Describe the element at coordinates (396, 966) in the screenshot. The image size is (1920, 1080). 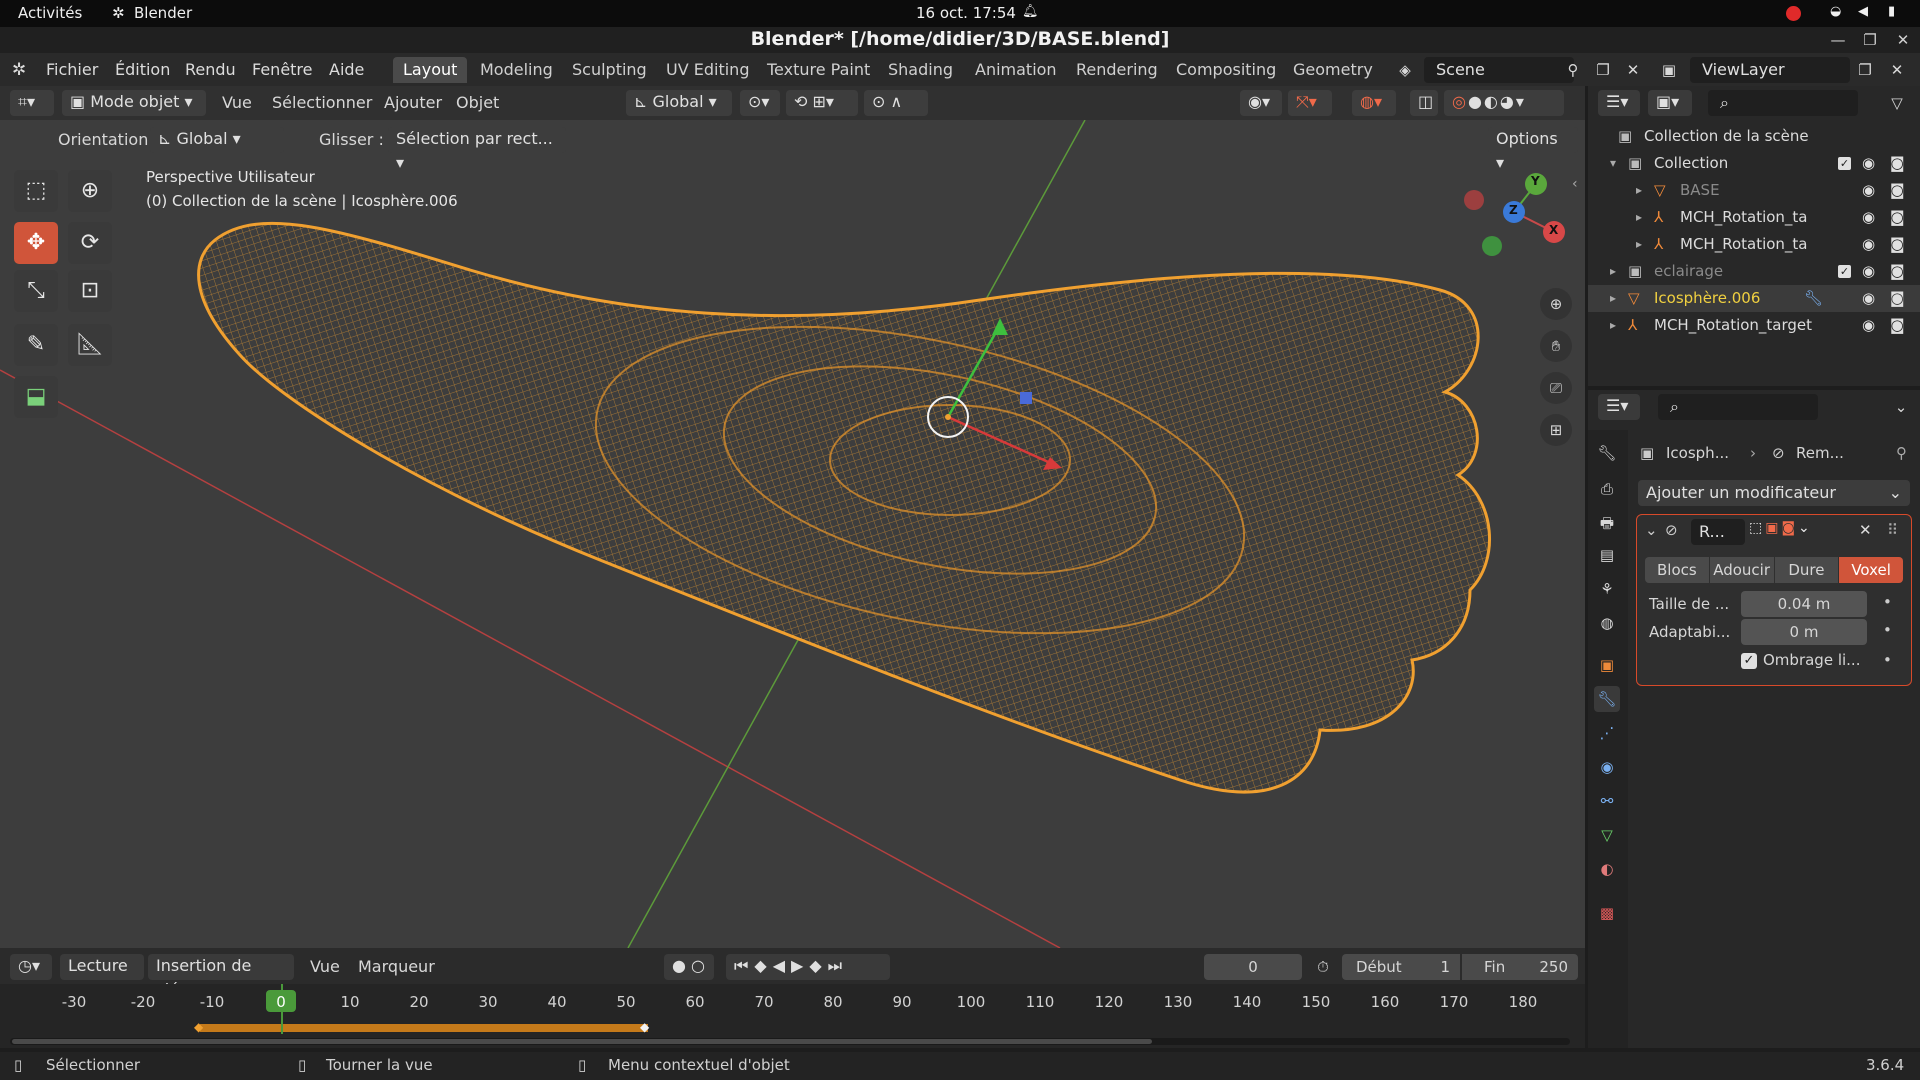
I see `marker-menu: Marqueur` at that location.